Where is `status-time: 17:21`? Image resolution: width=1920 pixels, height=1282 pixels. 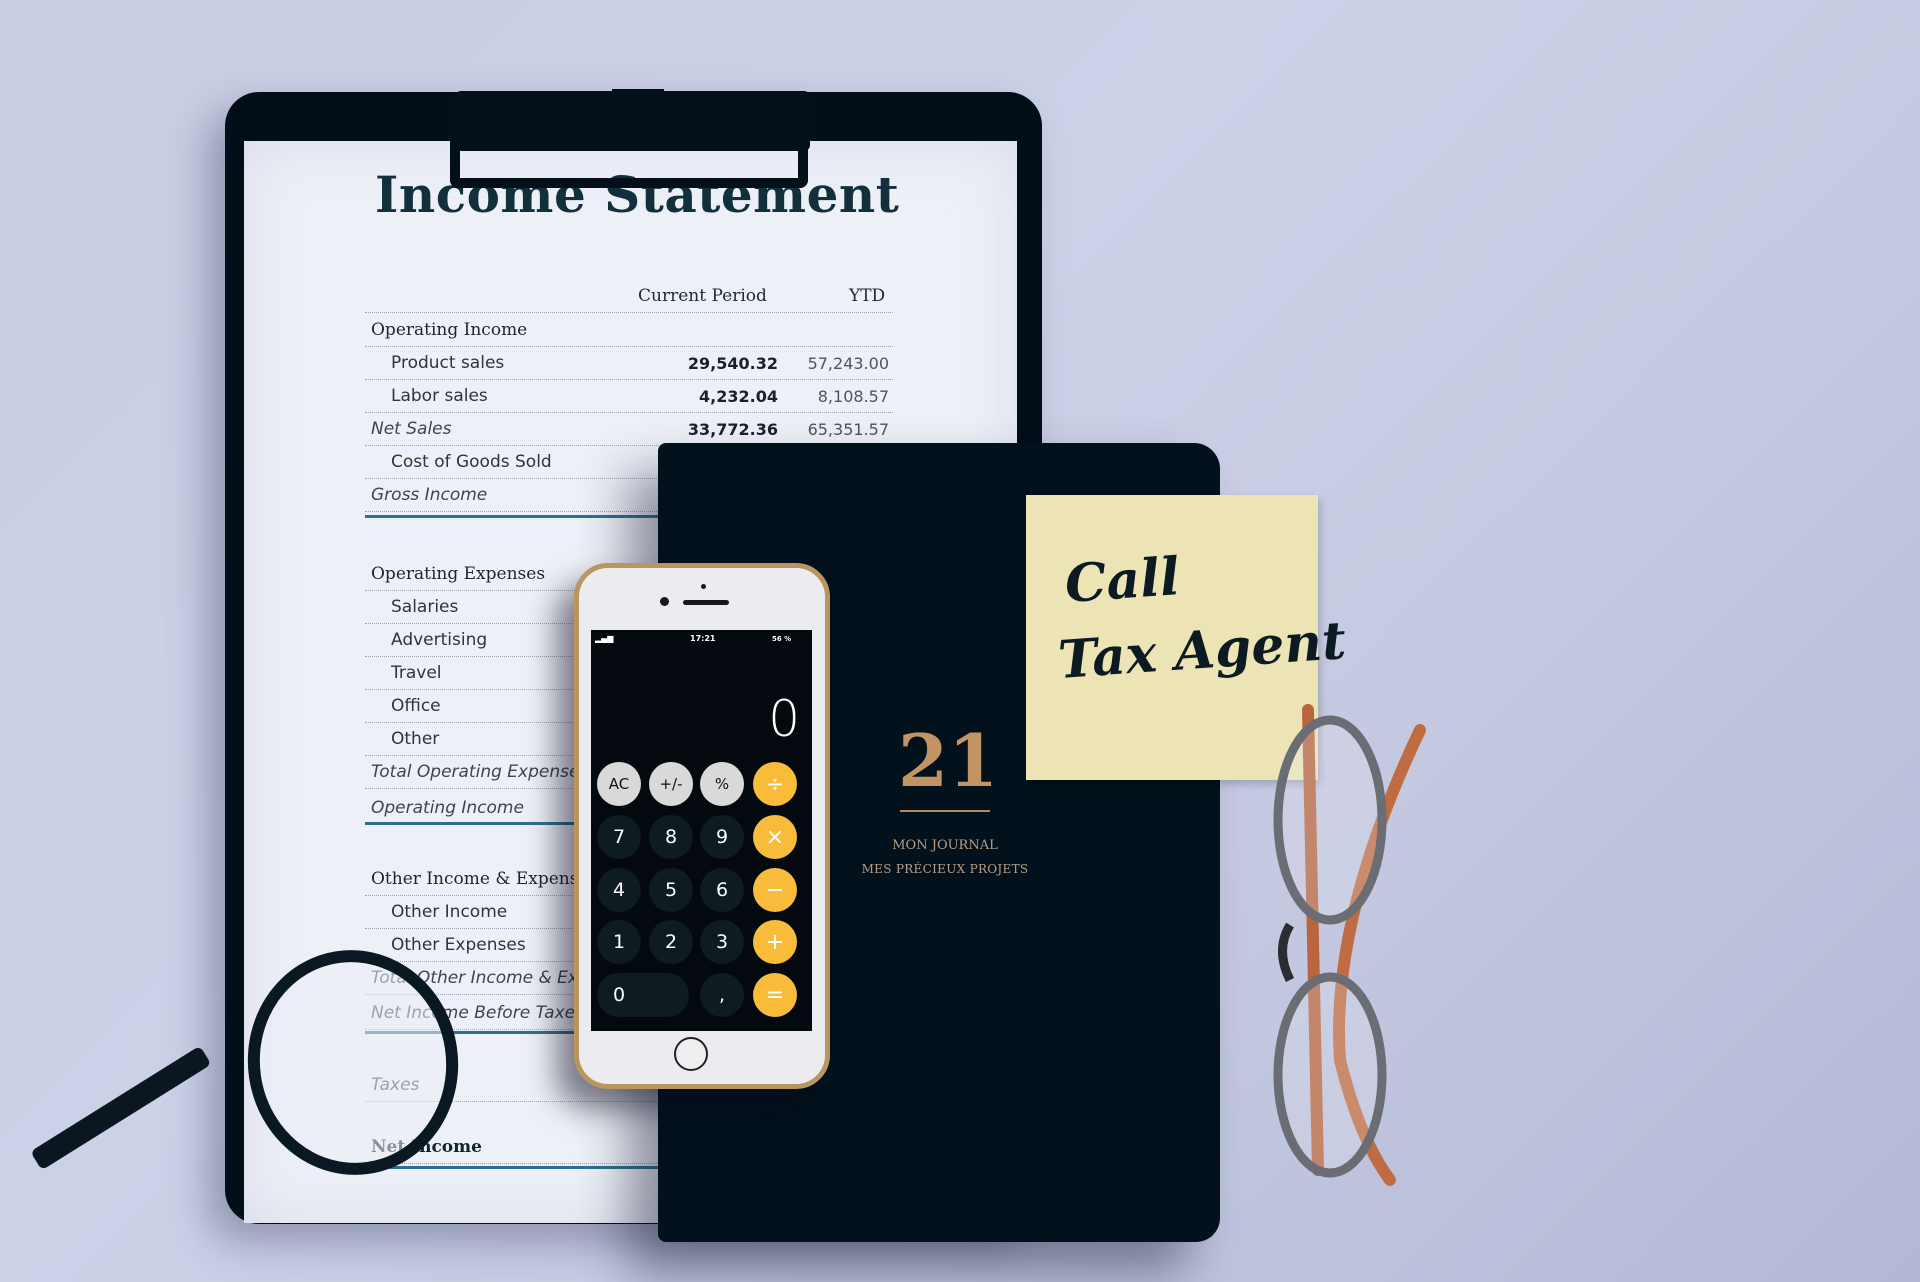
status-time: 17:21 is located at coordinates (703, 638).